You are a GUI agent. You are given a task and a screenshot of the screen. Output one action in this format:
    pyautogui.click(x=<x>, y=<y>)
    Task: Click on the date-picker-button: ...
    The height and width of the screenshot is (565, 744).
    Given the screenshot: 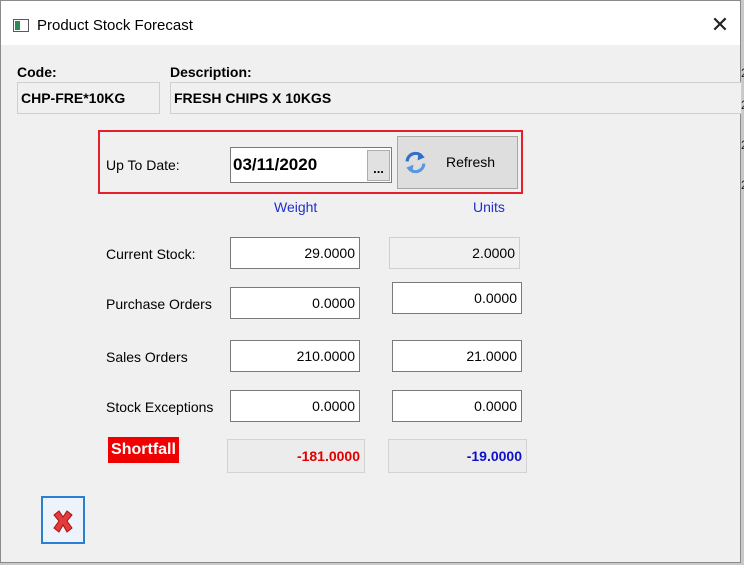 What is the action you would take?
    pyautogui.click(x=378, y=165)
    